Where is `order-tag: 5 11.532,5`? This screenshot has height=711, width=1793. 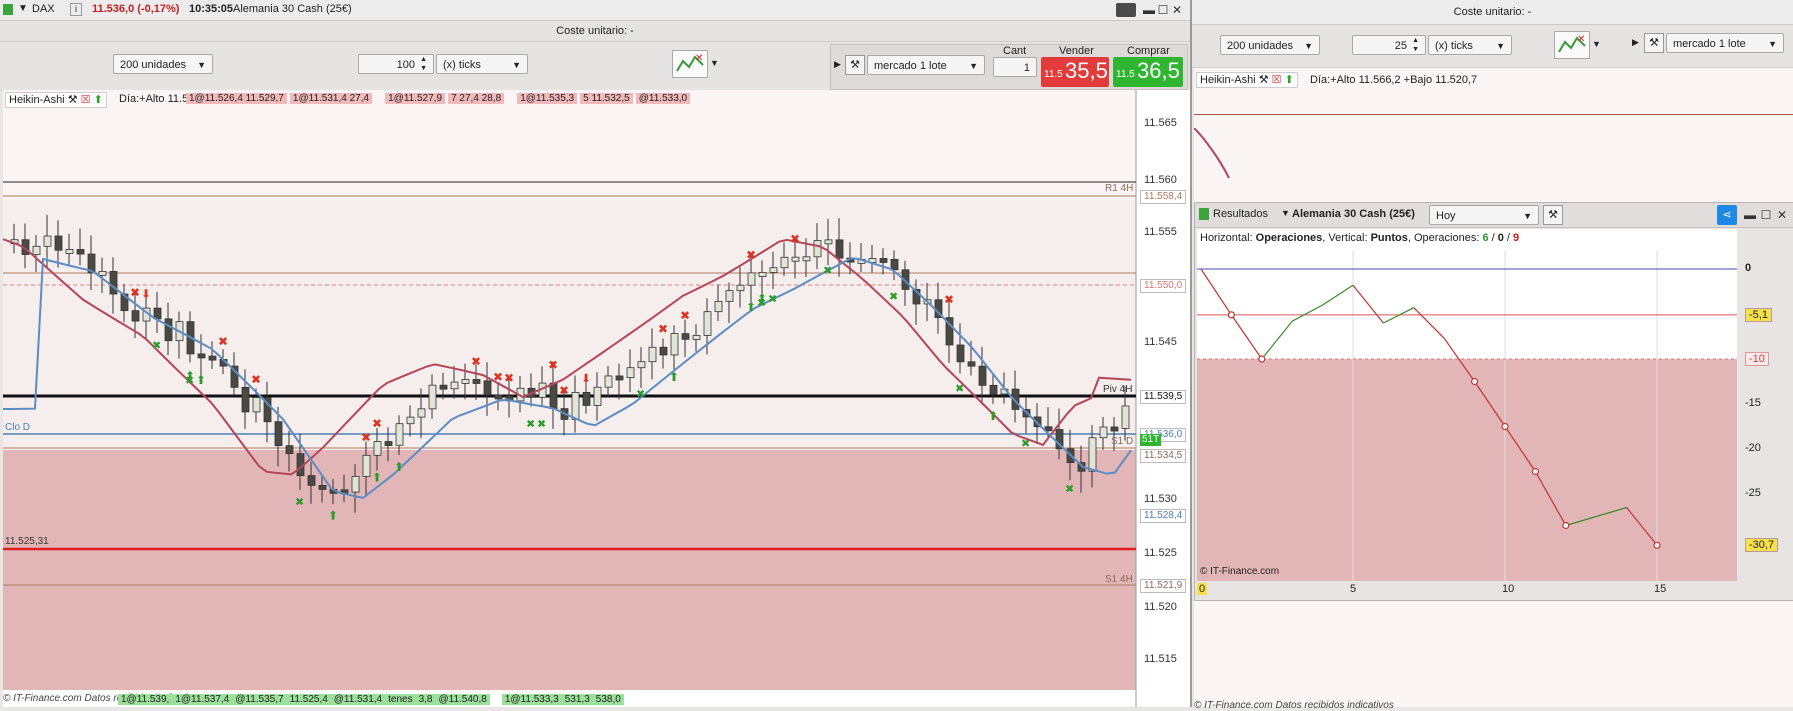 order-tag: 5 11.532,5 is located at coordinates (606, 98).